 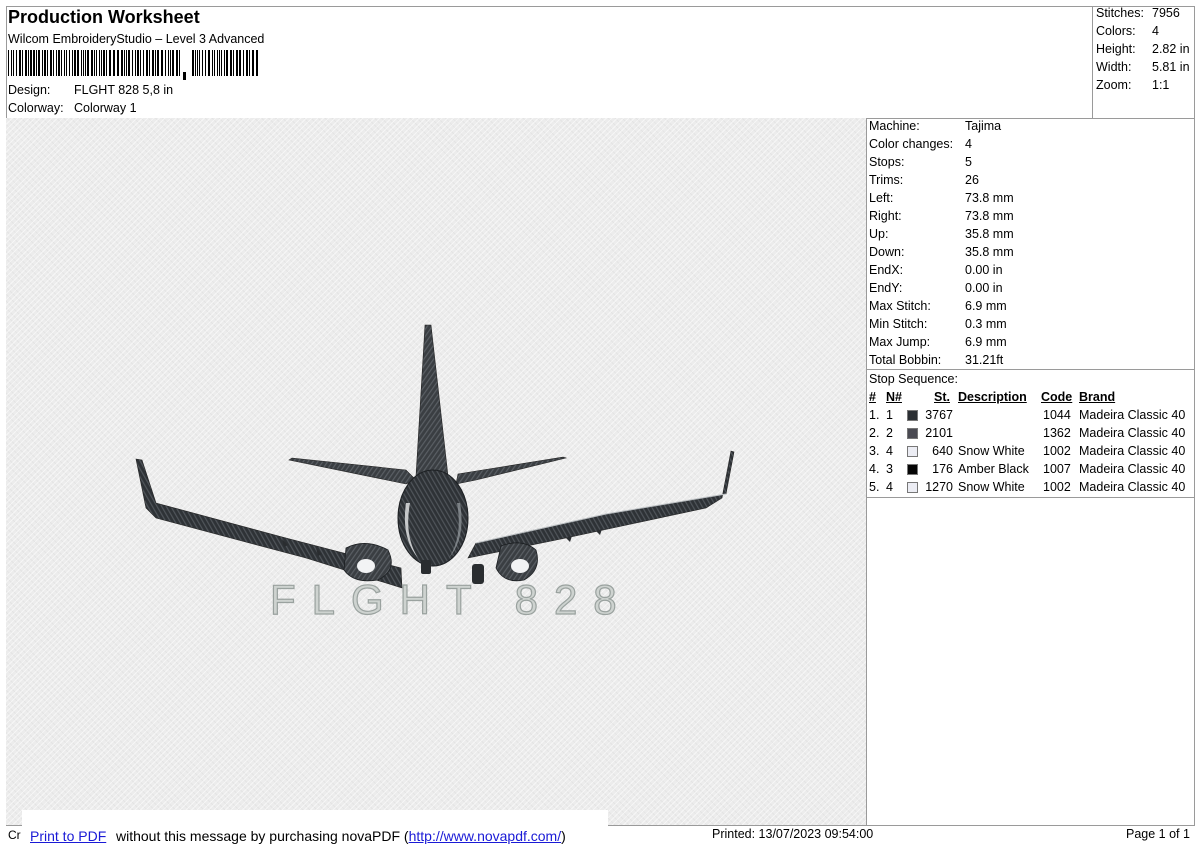 I want to click on machine-info-label: Max Stitch:, so click(x=900, y=306).